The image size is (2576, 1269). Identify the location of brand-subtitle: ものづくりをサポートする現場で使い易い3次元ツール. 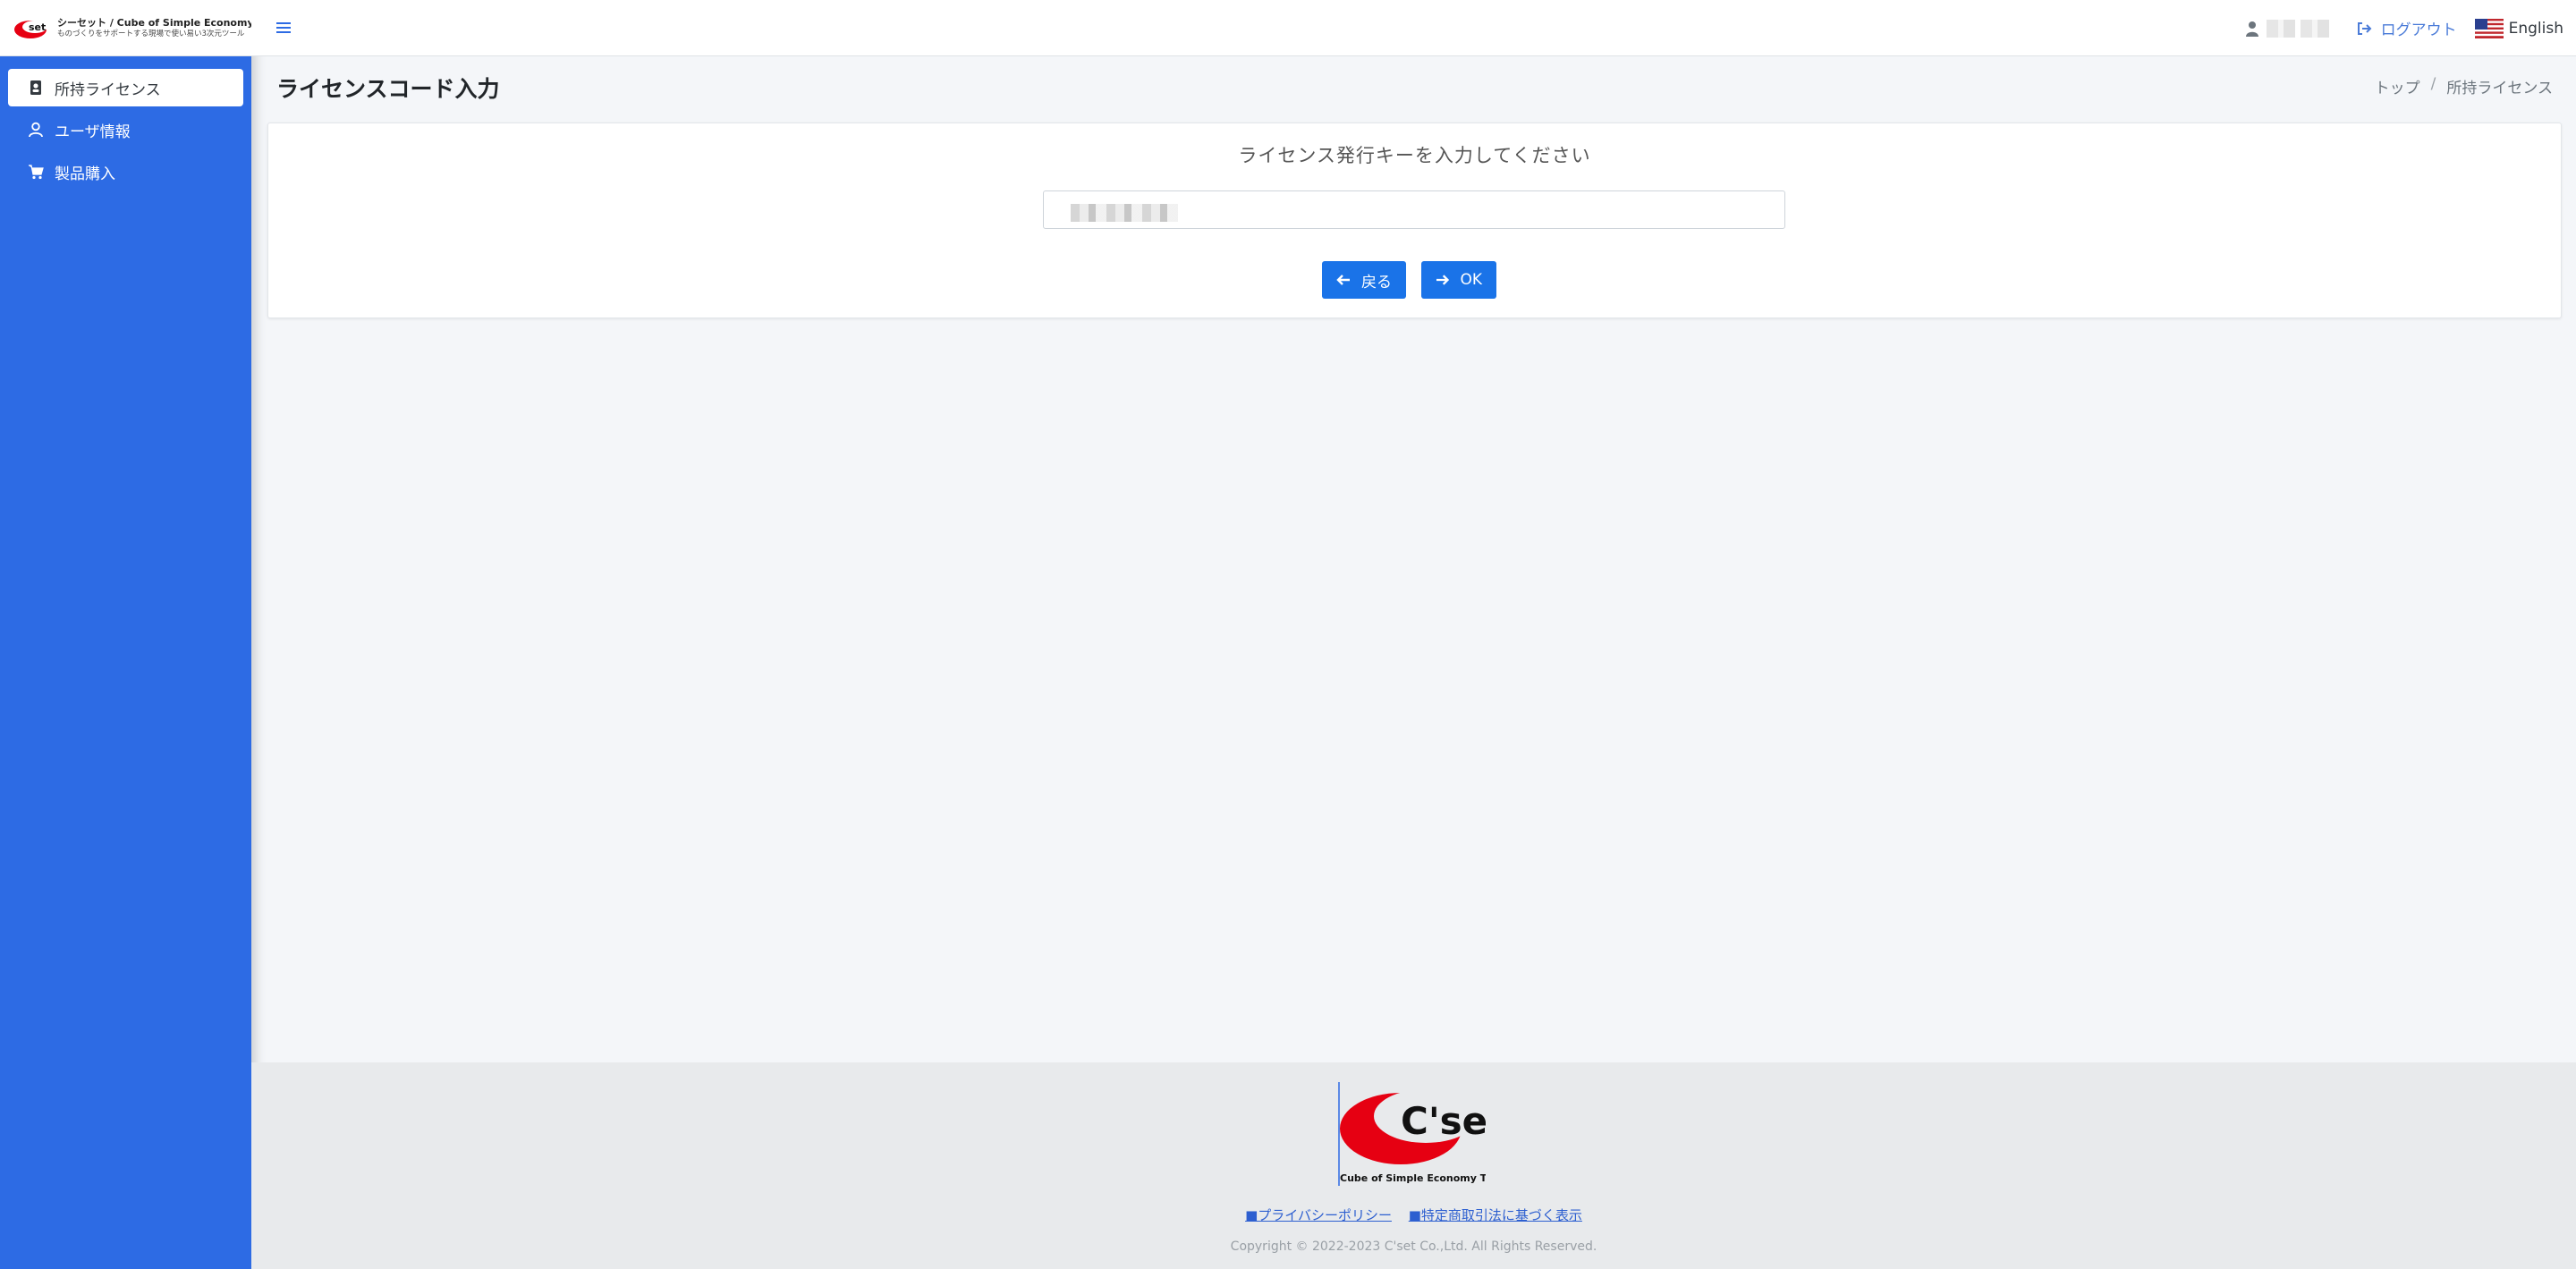
(151, 33).